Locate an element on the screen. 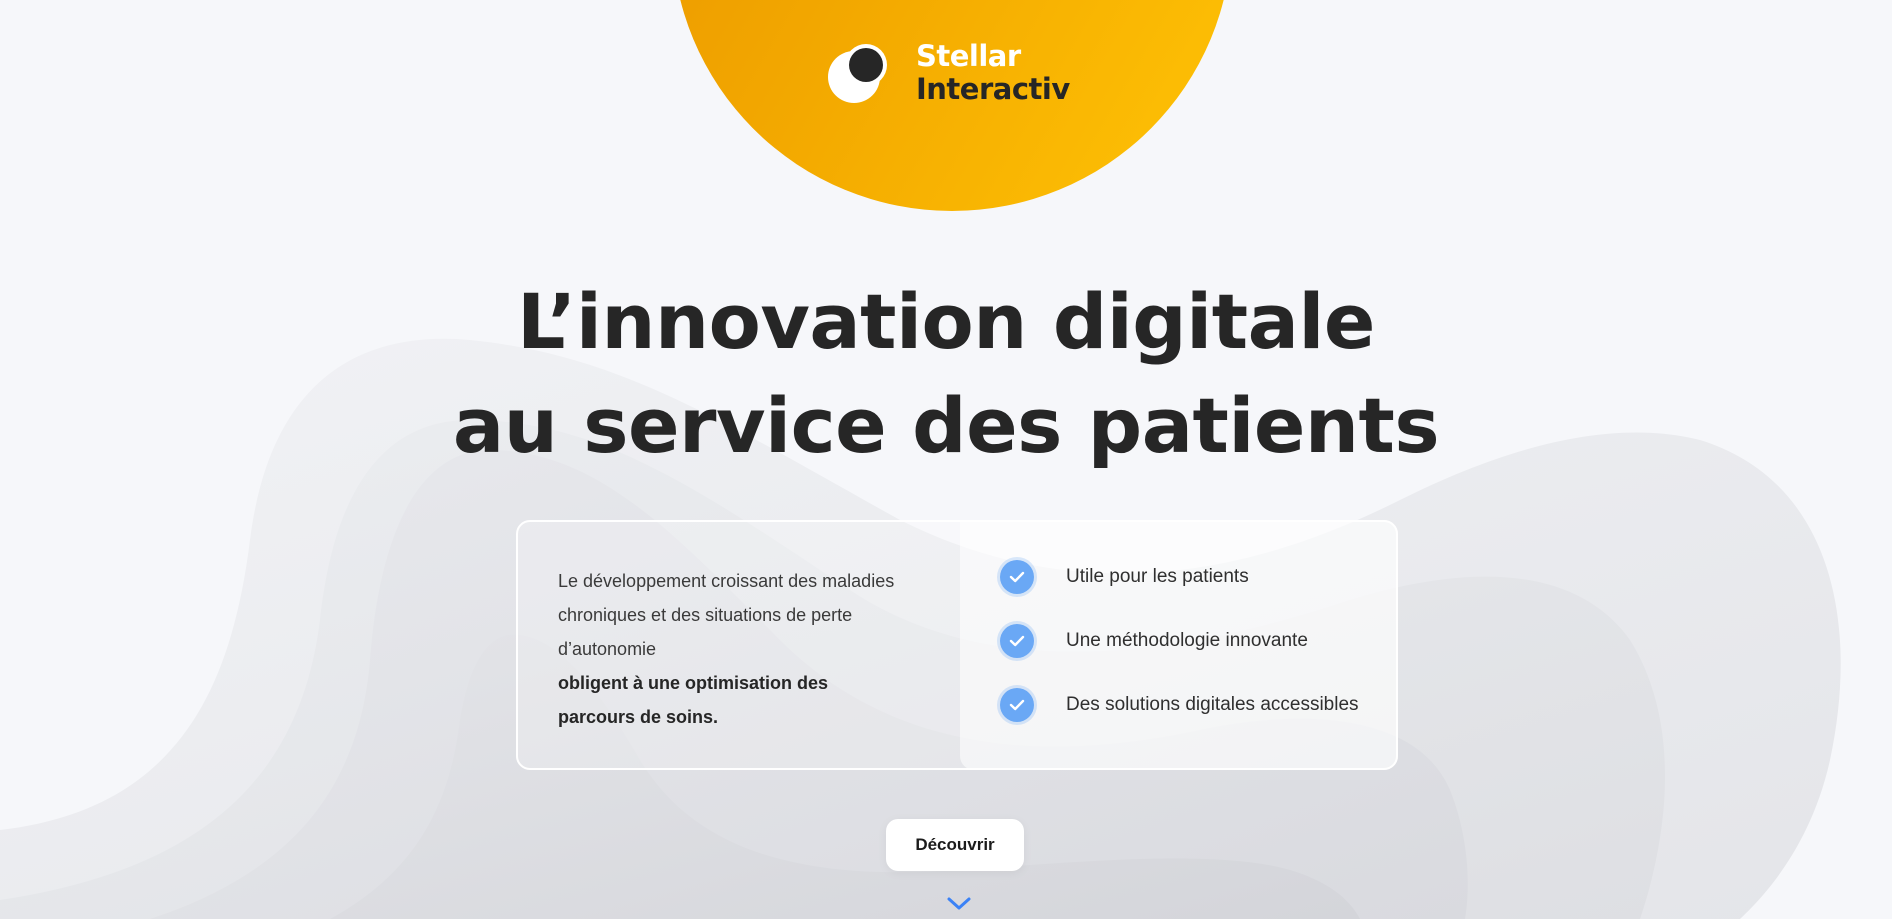 Image resolution: width=1892 pixels, height=919 pixels. feature-item: Une méthodologie innovante is located at coordinates (1199, 641).